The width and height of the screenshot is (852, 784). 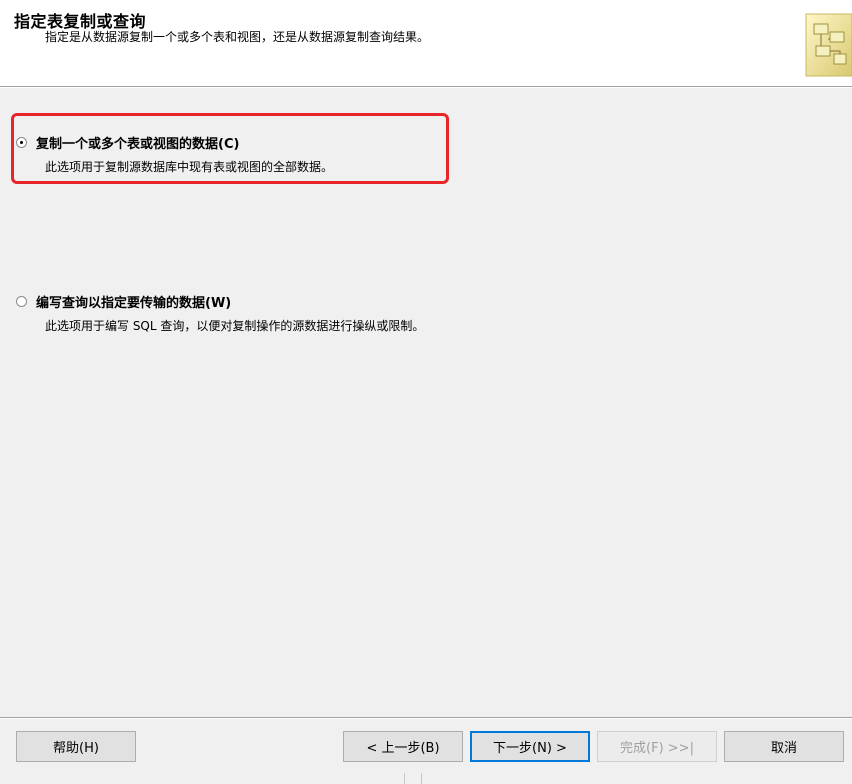 What do you see at coordinates (189, 167) in the screenshot?
I see `copy-tables-description: 此选项用于复制源数据库中现有表或视图的全部数据。` at bounding box center [189, 167].